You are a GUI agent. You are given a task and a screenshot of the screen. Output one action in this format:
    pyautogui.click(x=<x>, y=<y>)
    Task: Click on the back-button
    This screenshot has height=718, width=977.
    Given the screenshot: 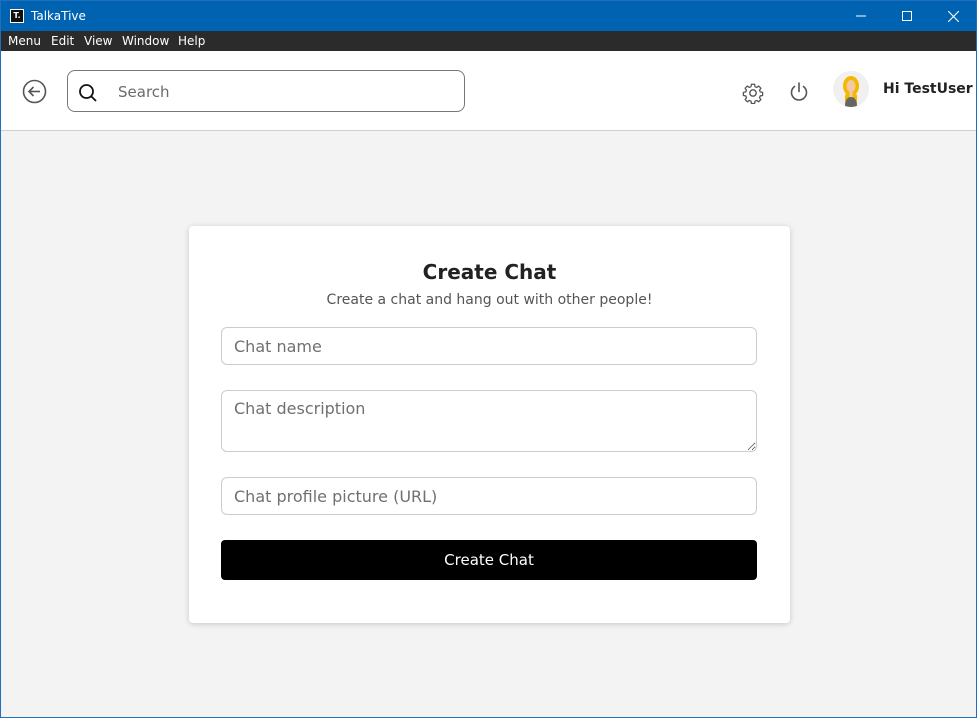 What is the action you would take?
    pyautogui.click(x=34, y=91)
    